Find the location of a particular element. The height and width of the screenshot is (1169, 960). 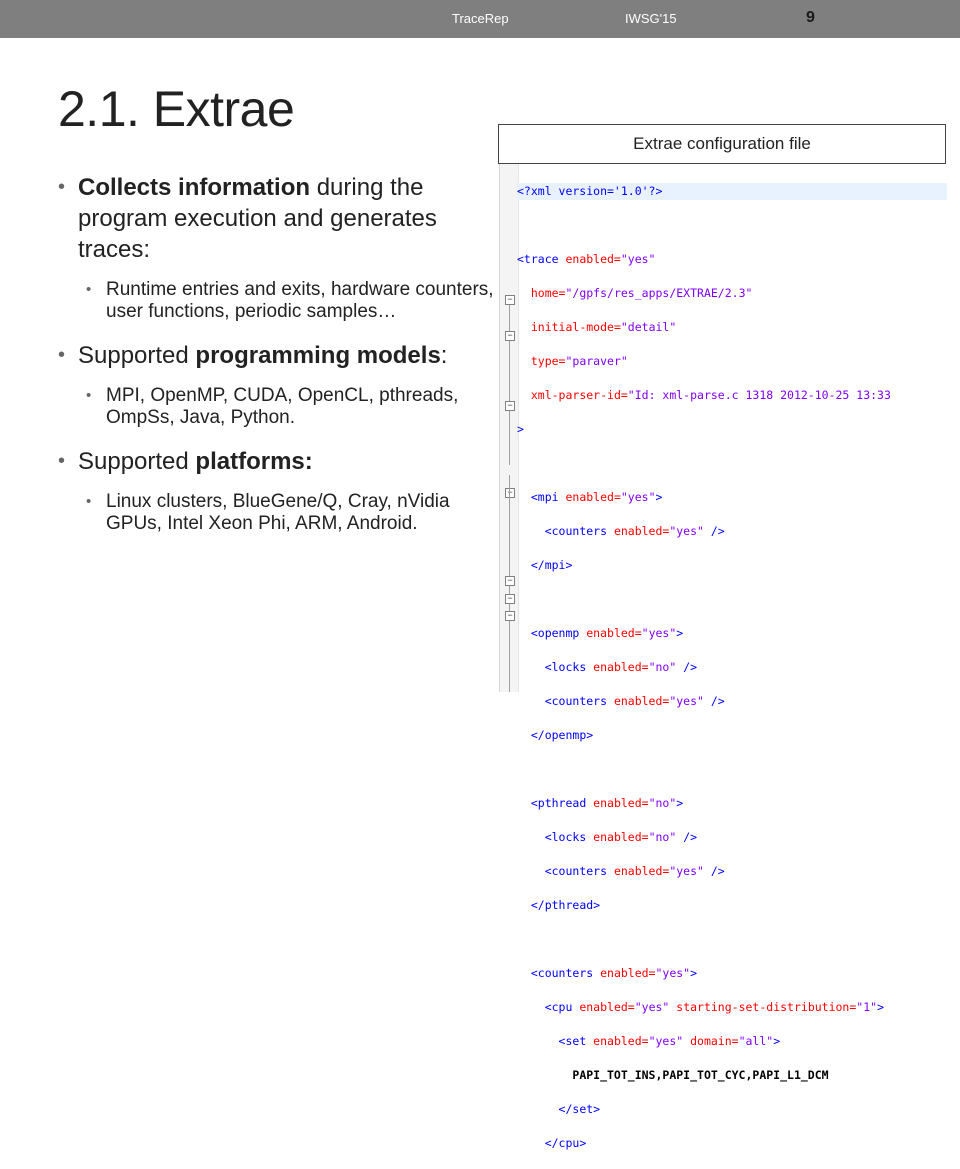

slide-number: 9 is located at coordinates (810, 17).